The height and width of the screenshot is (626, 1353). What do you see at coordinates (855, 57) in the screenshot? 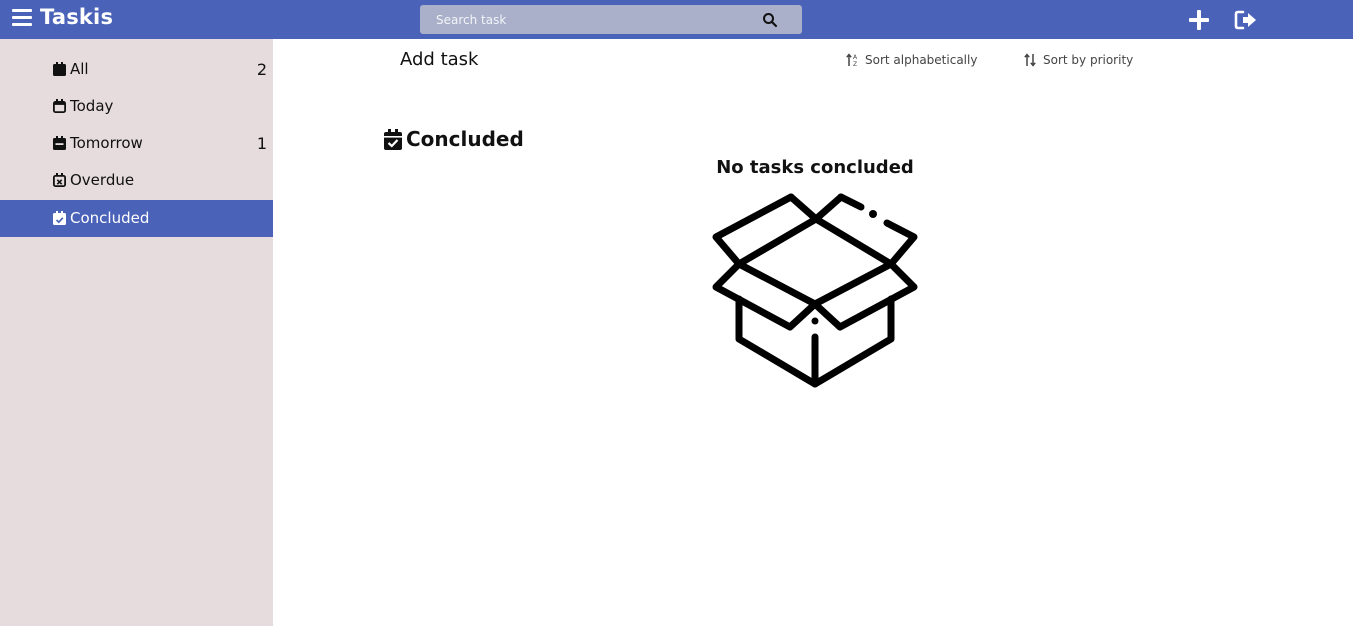
I see `svg-text: A` at bounding box center [855, 57].